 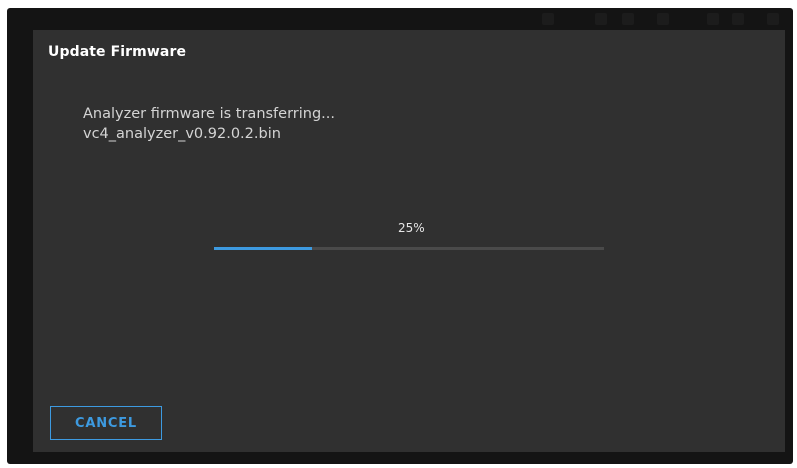 What do you see at coordinates (182, 134) in the screenshot?
I see `firmware-filename: vc4_analyzer_v0.92.0.2.bin` at bounding box center [182, 134].